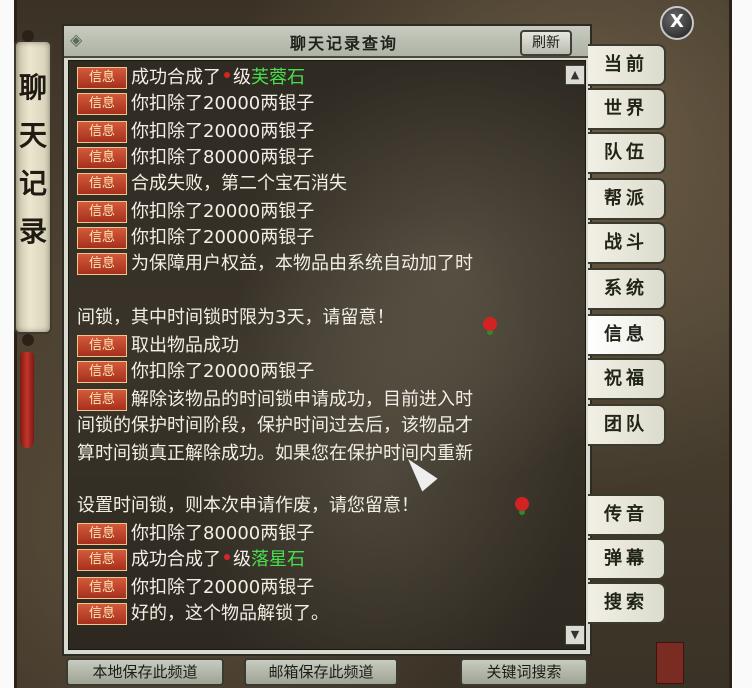 The height and width of the screenshot is (688, 752). I want to click on tab-4: 帮派, so click(627, 199).